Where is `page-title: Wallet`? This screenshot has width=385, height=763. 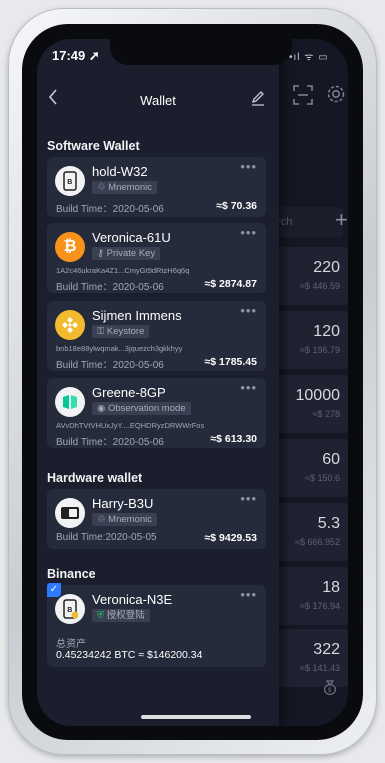 page-title: Wallet is located at coordinates (158, 100).